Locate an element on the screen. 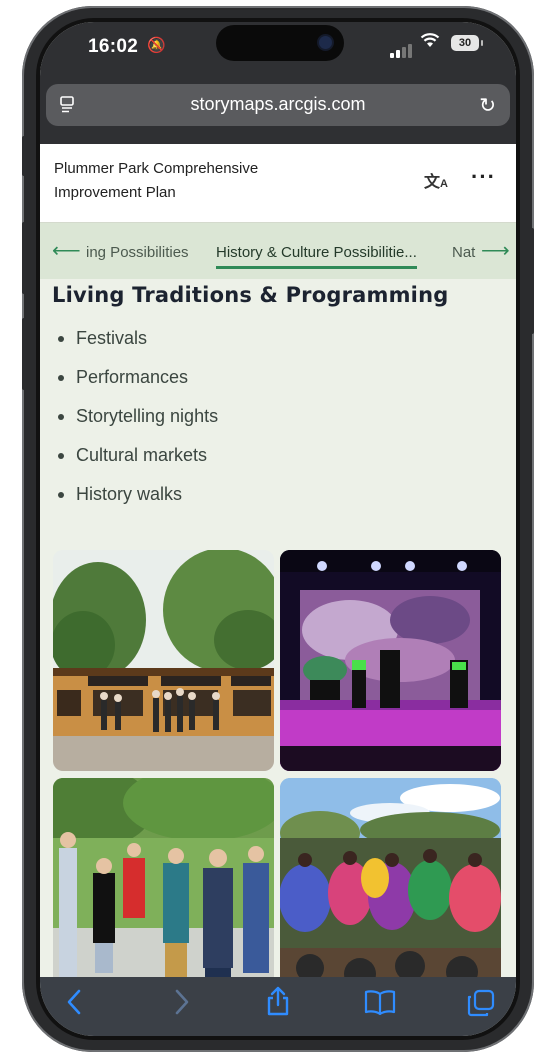  translate-icon: 文A is located at coordinates (436, 180).